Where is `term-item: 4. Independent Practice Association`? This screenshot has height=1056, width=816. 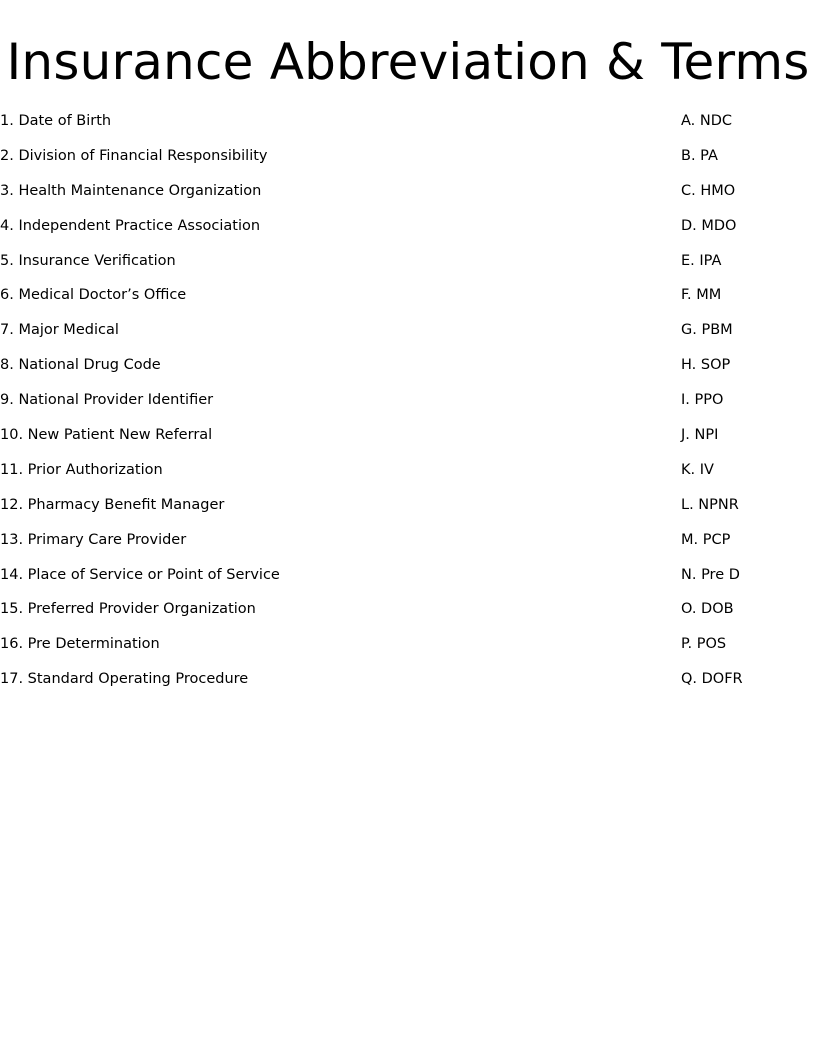 term-item: 4. Independent Practice Association is located at coordinates (130, 225).